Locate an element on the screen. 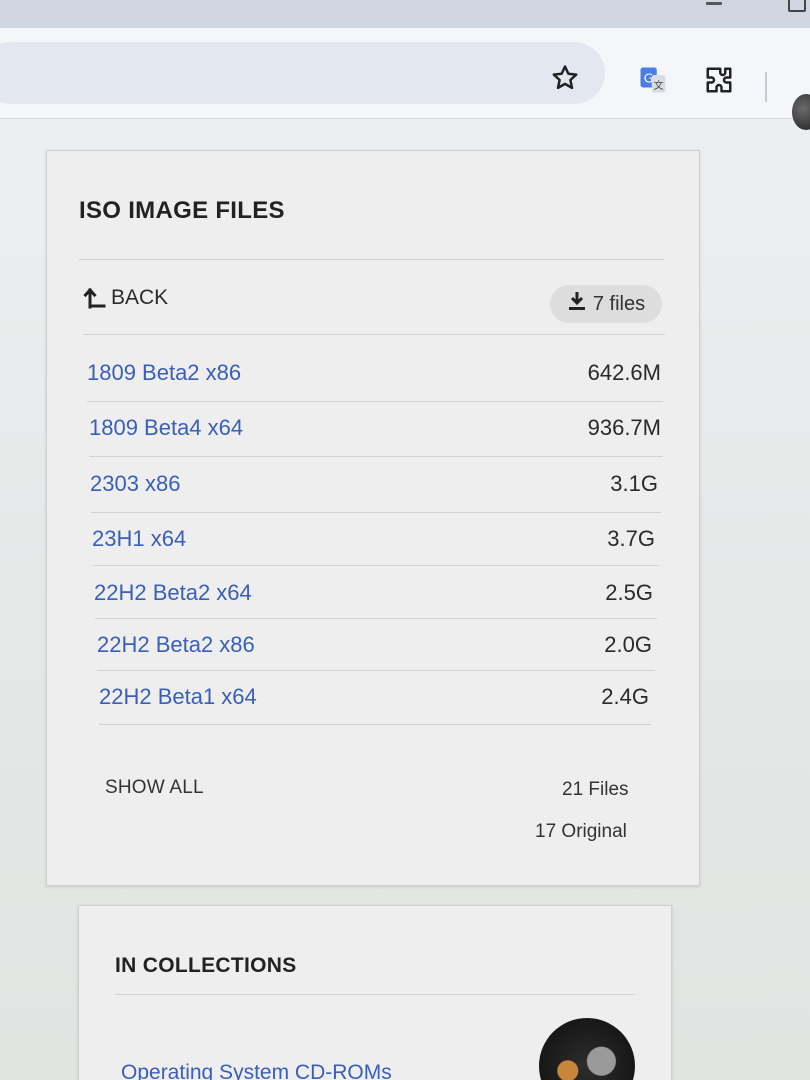 This screenshot has width=810, height=1080. download-icon is located at coordinates (577, 304).